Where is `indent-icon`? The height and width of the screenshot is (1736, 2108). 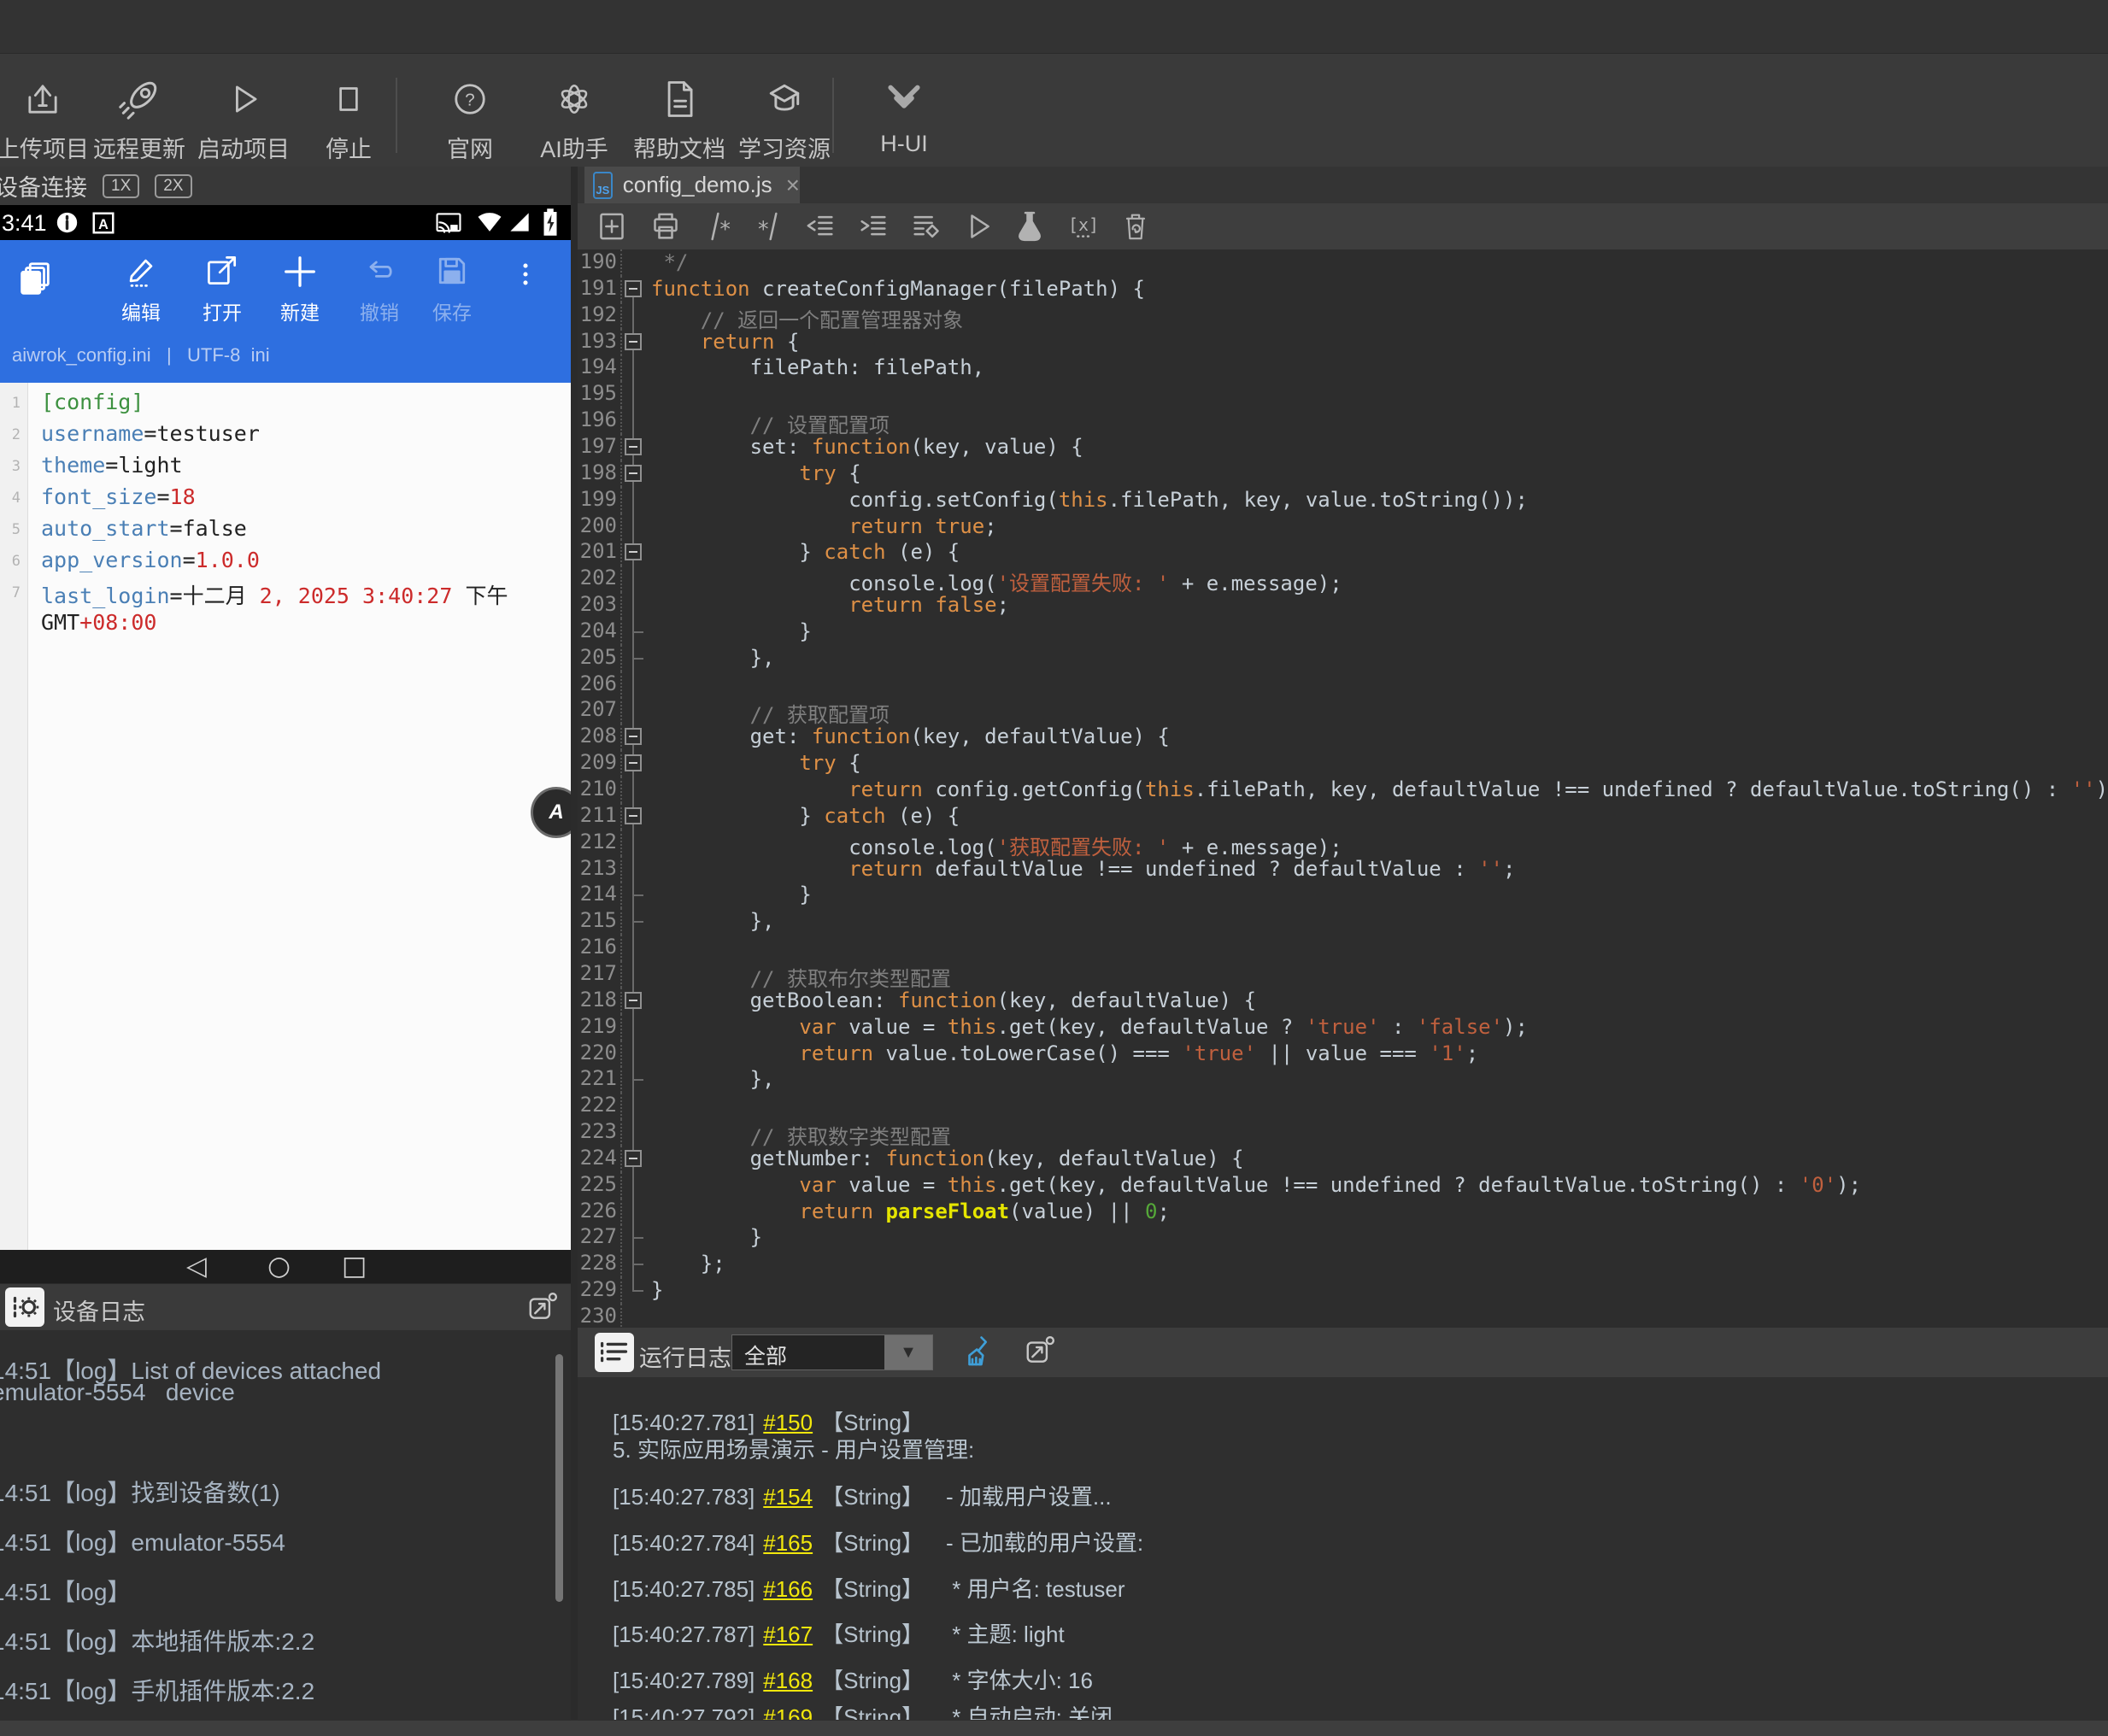
indent-icon is located at coordinates (873, 226).